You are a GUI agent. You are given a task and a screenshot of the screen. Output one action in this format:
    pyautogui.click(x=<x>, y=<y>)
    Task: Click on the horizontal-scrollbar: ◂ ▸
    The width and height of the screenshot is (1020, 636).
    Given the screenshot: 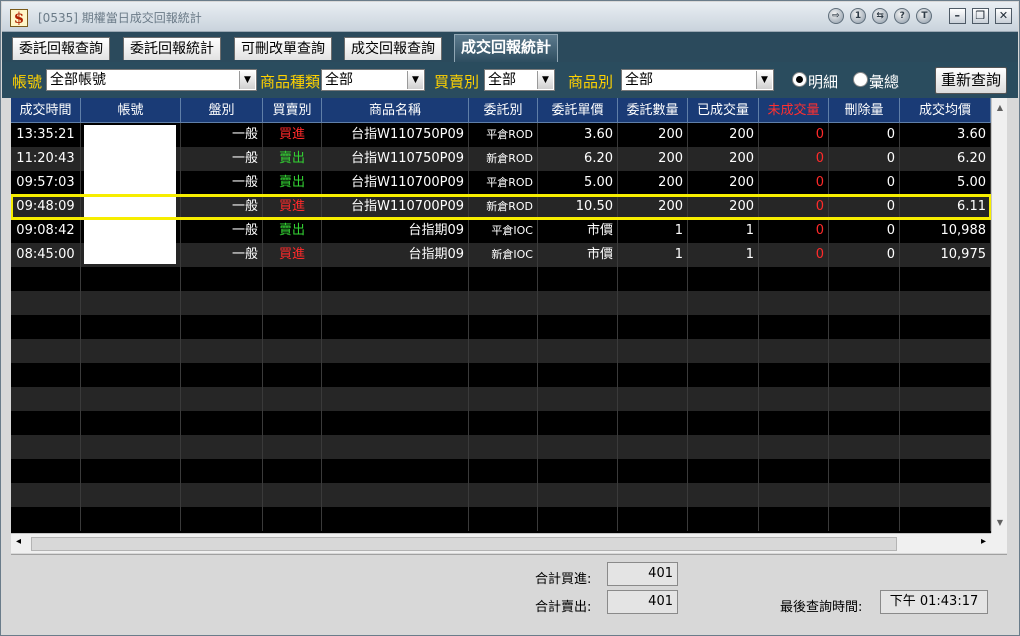 What is the action you would take?
    pyautogui.click(x=501, y=543)
    